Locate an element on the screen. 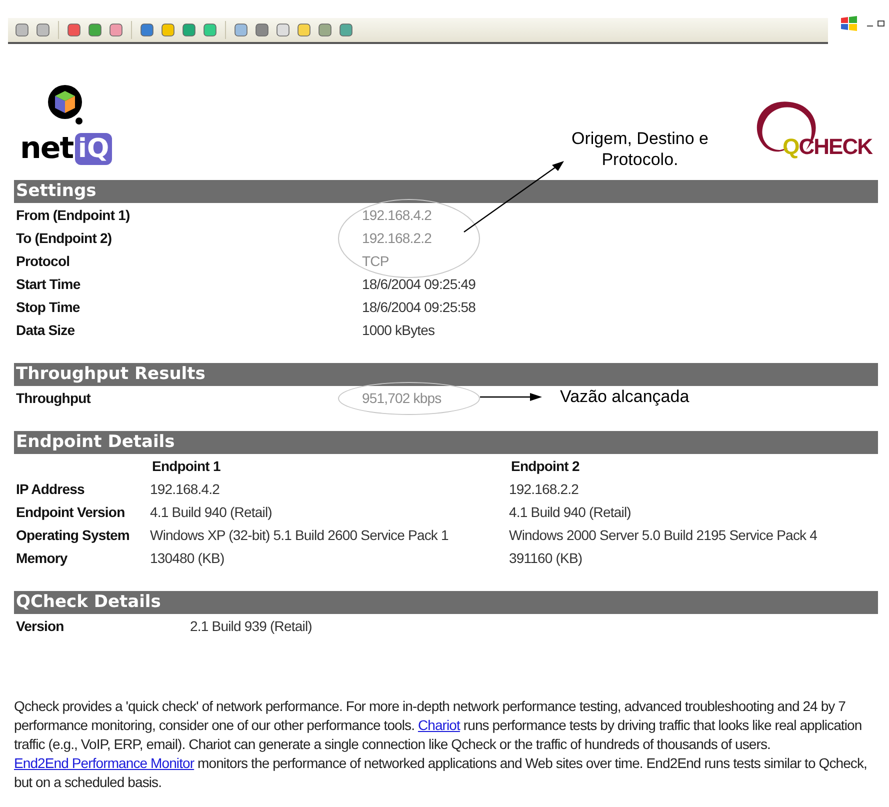  field-label: Start Time is located at coordinates (48, 284).